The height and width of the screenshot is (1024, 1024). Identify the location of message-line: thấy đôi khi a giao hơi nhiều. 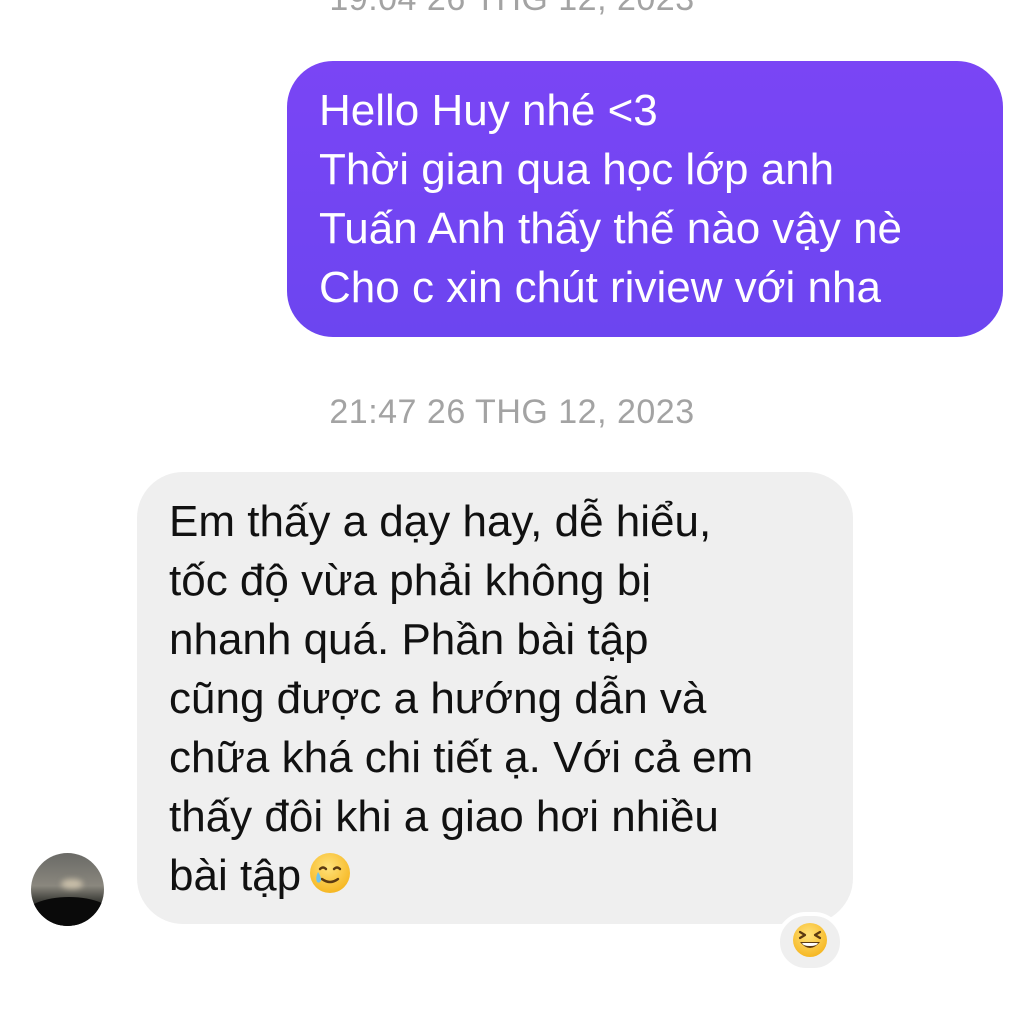
(444, 816).